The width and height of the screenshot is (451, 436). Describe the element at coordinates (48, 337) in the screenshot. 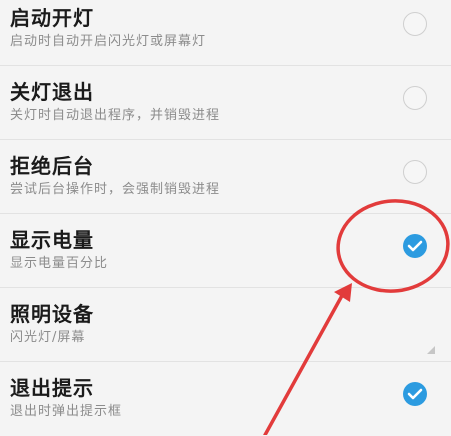

I see `setting-subtitle: 闪光灯/屏幕` at that location.